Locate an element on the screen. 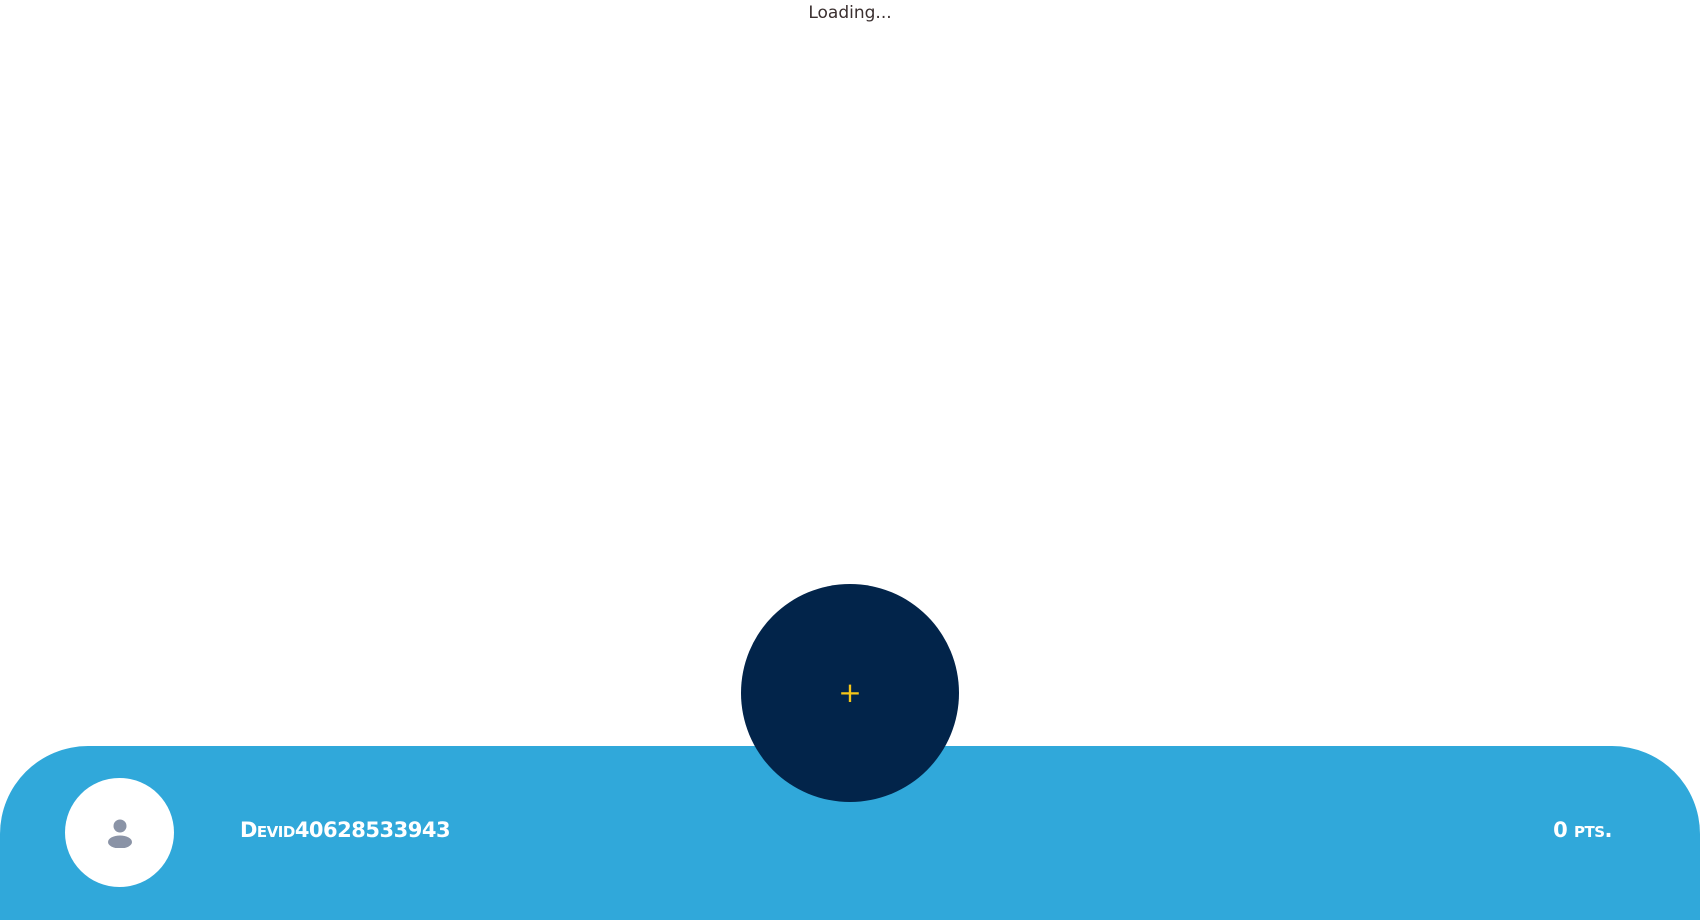  user-icon is located at coordinates (119, 833).